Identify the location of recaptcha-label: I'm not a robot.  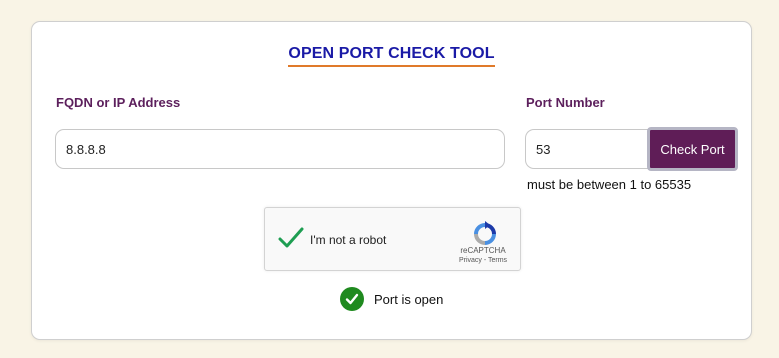
(348, 240).